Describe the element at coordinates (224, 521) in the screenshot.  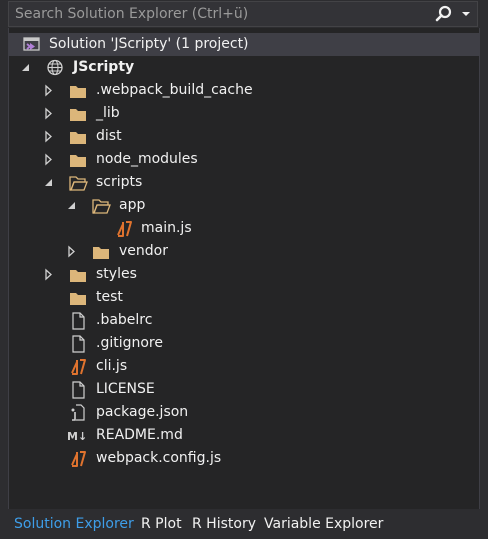
I see `tab-r-history: R History` at that location.